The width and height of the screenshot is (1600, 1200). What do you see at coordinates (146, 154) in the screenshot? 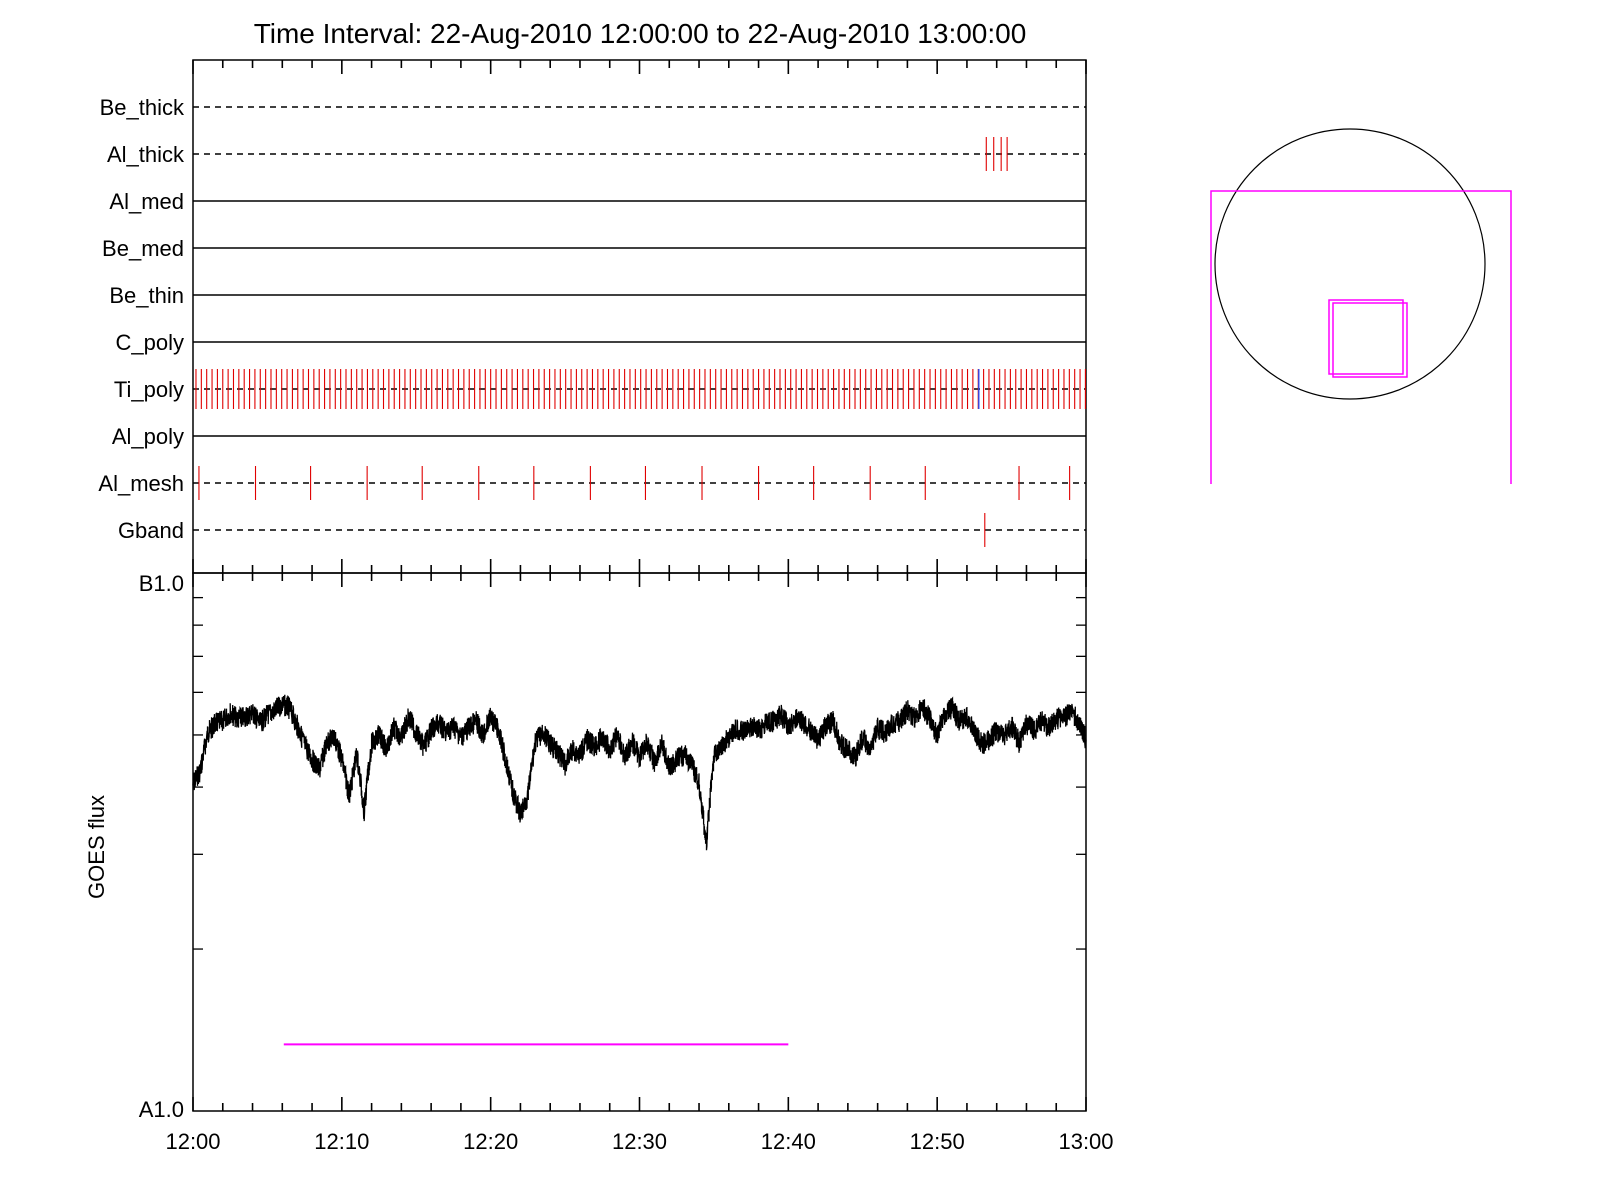
I see `timeline-row-label: Al_thick` at bounding box center [146, 154].